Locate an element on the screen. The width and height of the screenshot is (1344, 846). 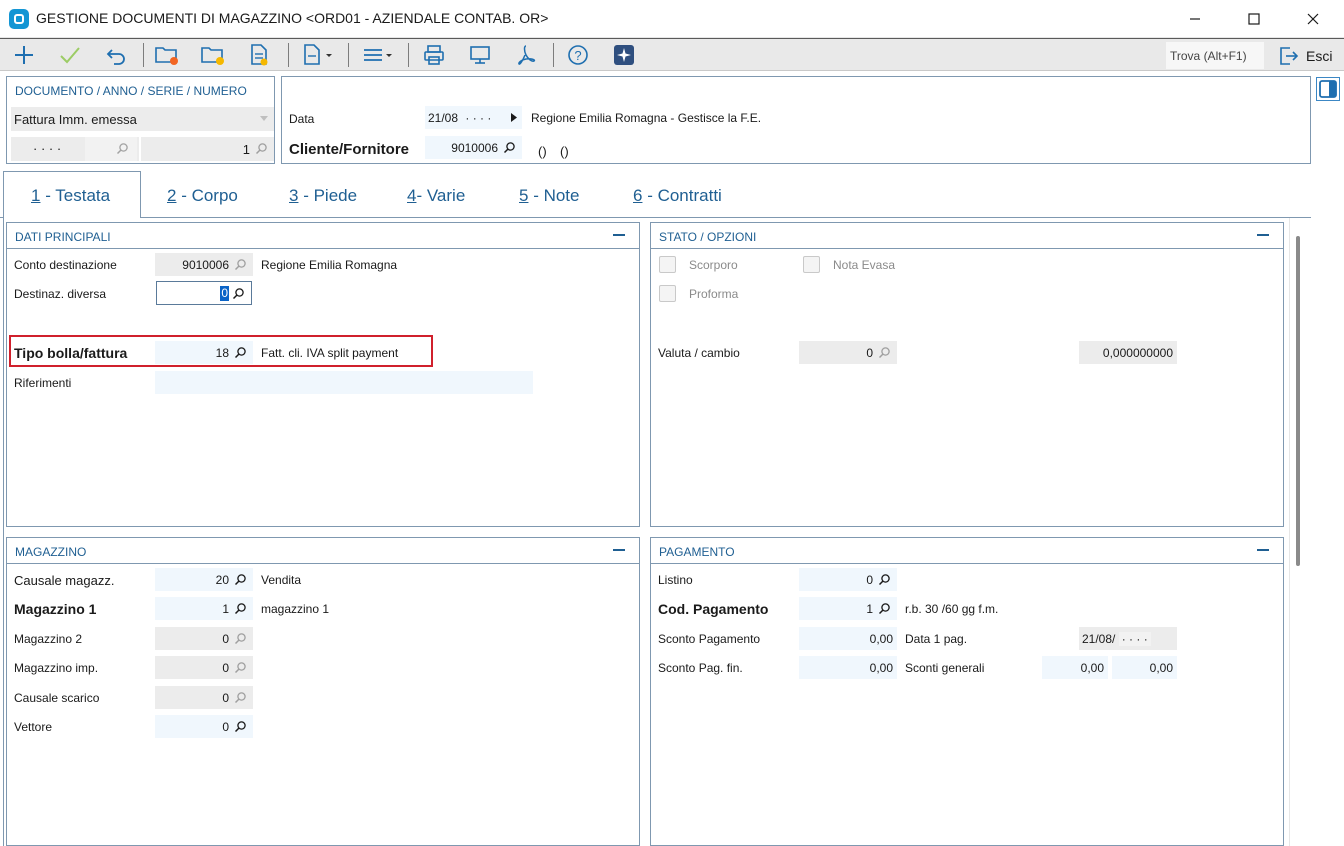
proforma-checkbox is located at coordinates (667, 293).